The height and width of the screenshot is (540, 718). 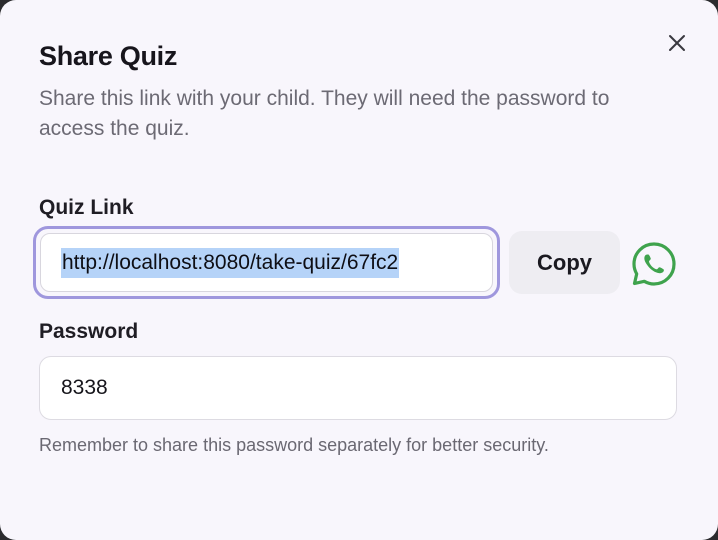 I want to click on copy-button: Copy, so click(x=564, y=262).